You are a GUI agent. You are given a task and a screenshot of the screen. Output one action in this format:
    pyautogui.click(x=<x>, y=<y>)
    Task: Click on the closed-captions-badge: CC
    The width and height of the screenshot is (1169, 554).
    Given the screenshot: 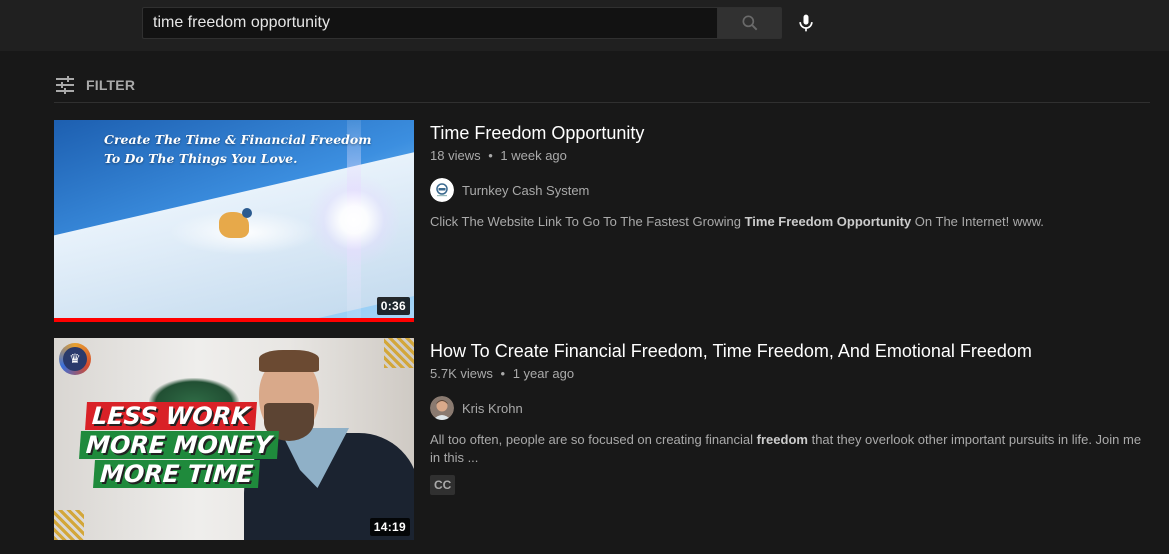 What is the action you would take?
    pyautogui.click(x=443, y=485)
    